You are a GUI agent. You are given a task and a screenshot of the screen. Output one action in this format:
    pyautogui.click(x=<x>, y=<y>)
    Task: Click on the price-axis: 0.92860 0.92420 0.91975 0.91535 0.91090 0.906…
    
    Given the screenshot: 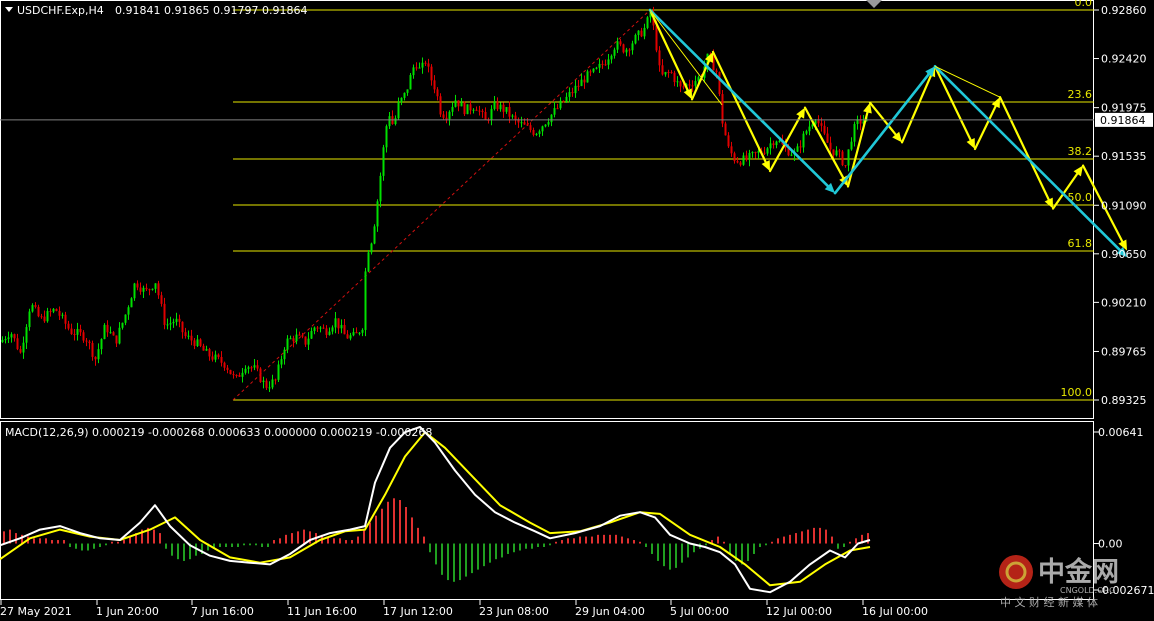 What is the action you would take?
    pyautogui.click(x=1120, y=205)
    